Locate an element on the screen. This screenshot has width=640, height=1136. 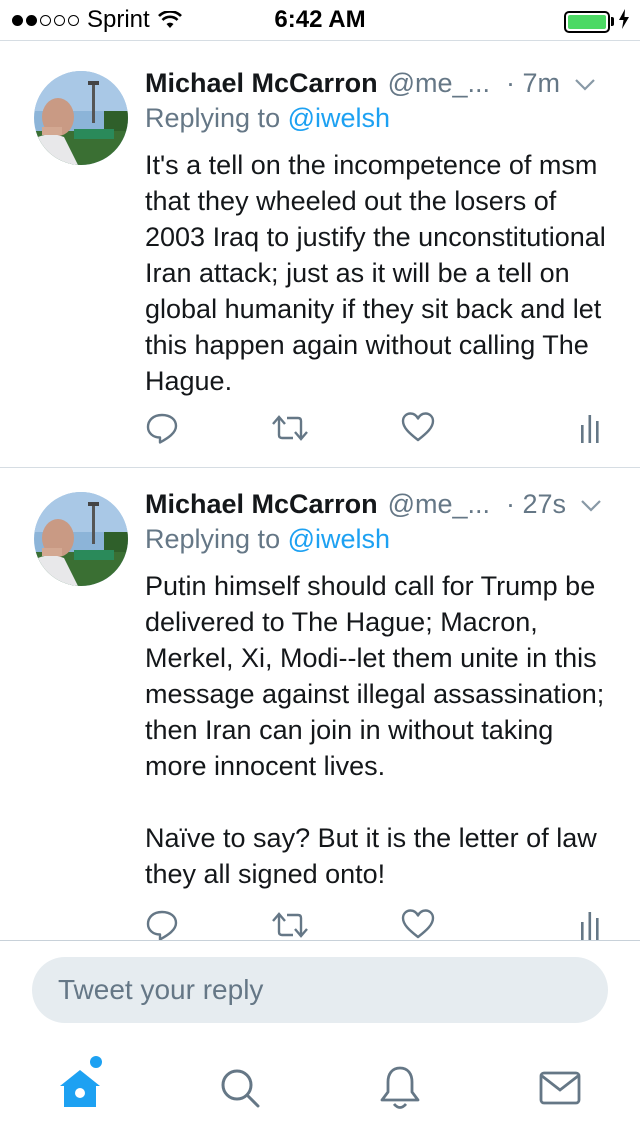
tweet-header: Michael McCarron @me_... · 27s is located at coordinates (380, 504).